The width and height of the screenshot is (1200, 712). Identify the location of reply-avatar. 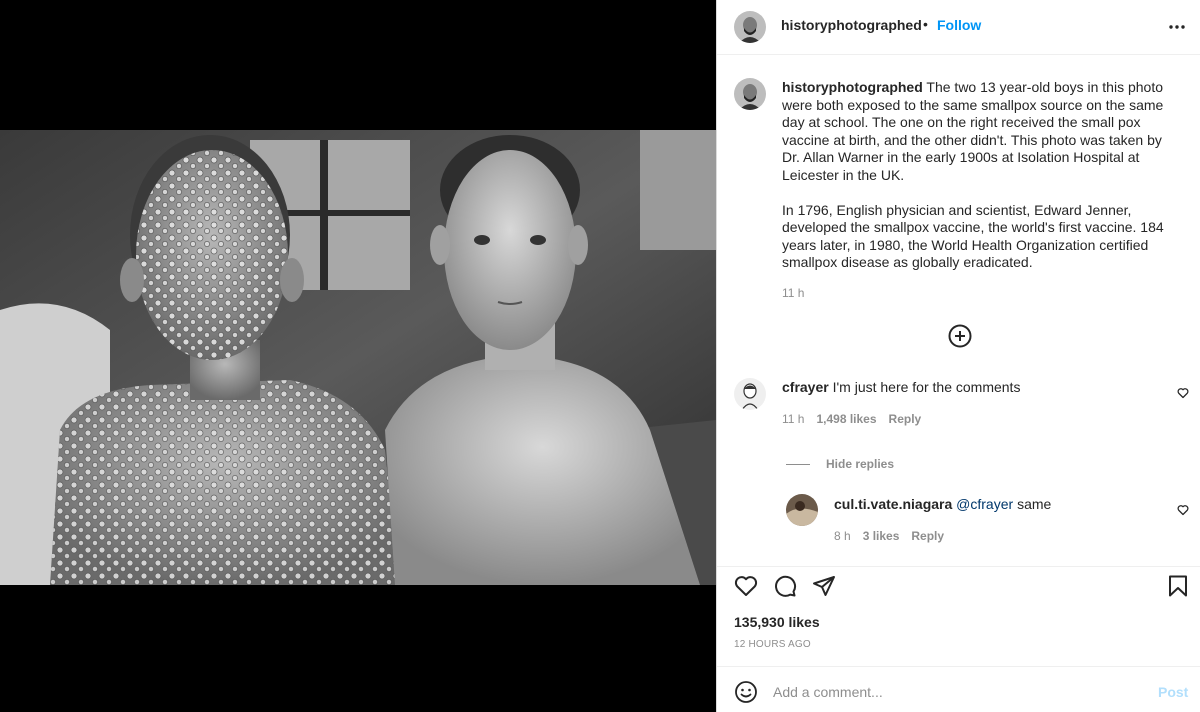
(802, 510).